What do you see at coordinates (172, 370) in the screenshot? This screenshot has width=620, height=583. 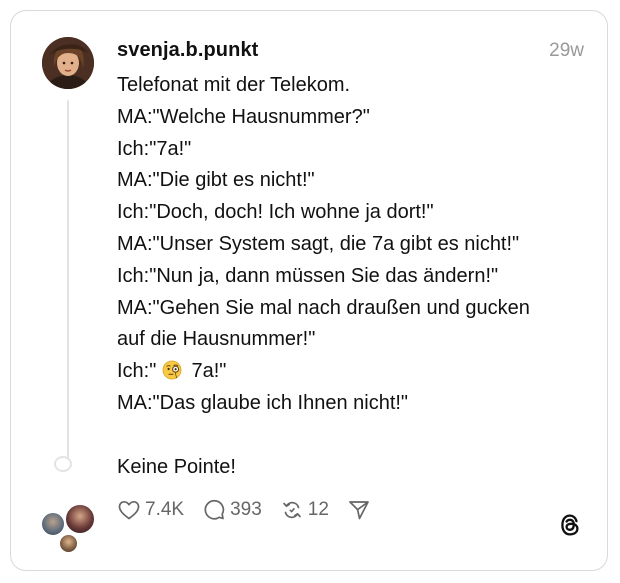 I see `face-with-monocle-emoji` at bounding box center [172, 370].